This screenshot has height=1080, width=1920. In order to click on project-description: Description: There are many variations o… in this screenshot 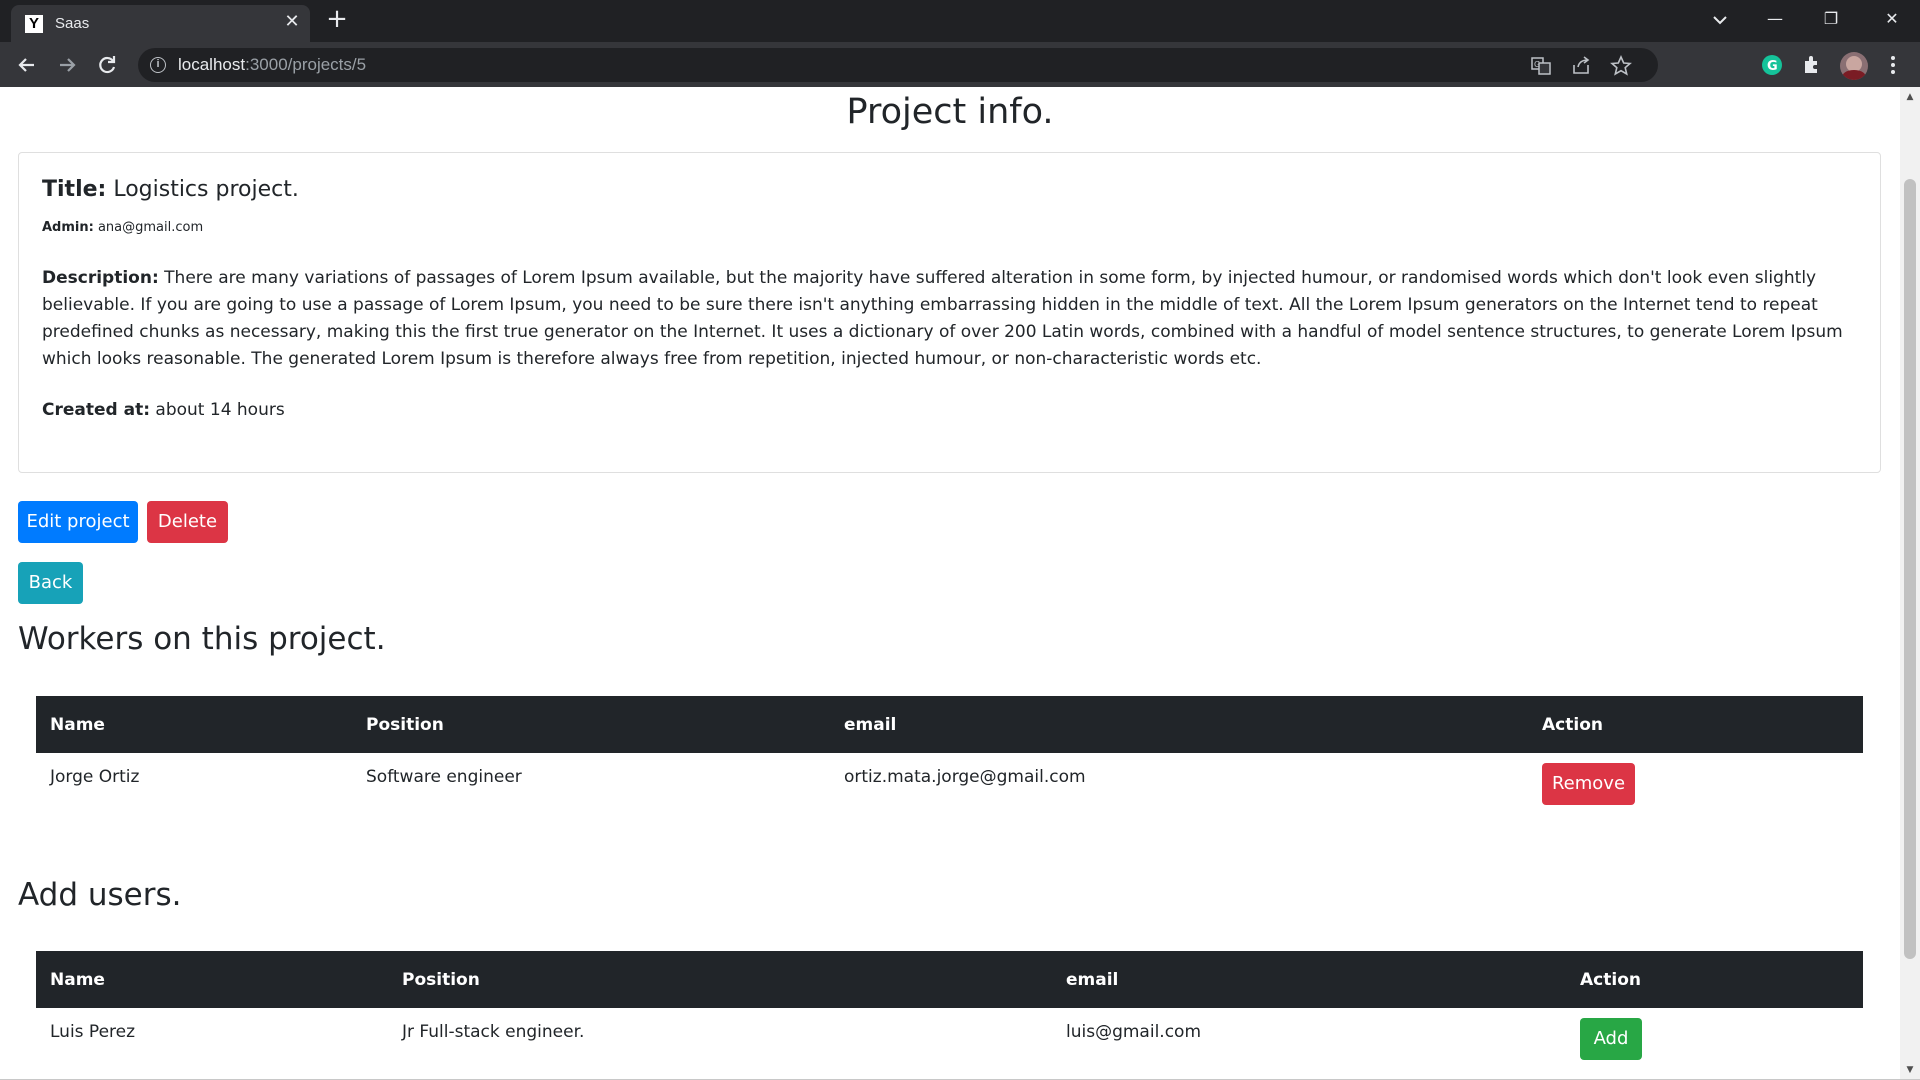, I will do `click(942, 318)`.